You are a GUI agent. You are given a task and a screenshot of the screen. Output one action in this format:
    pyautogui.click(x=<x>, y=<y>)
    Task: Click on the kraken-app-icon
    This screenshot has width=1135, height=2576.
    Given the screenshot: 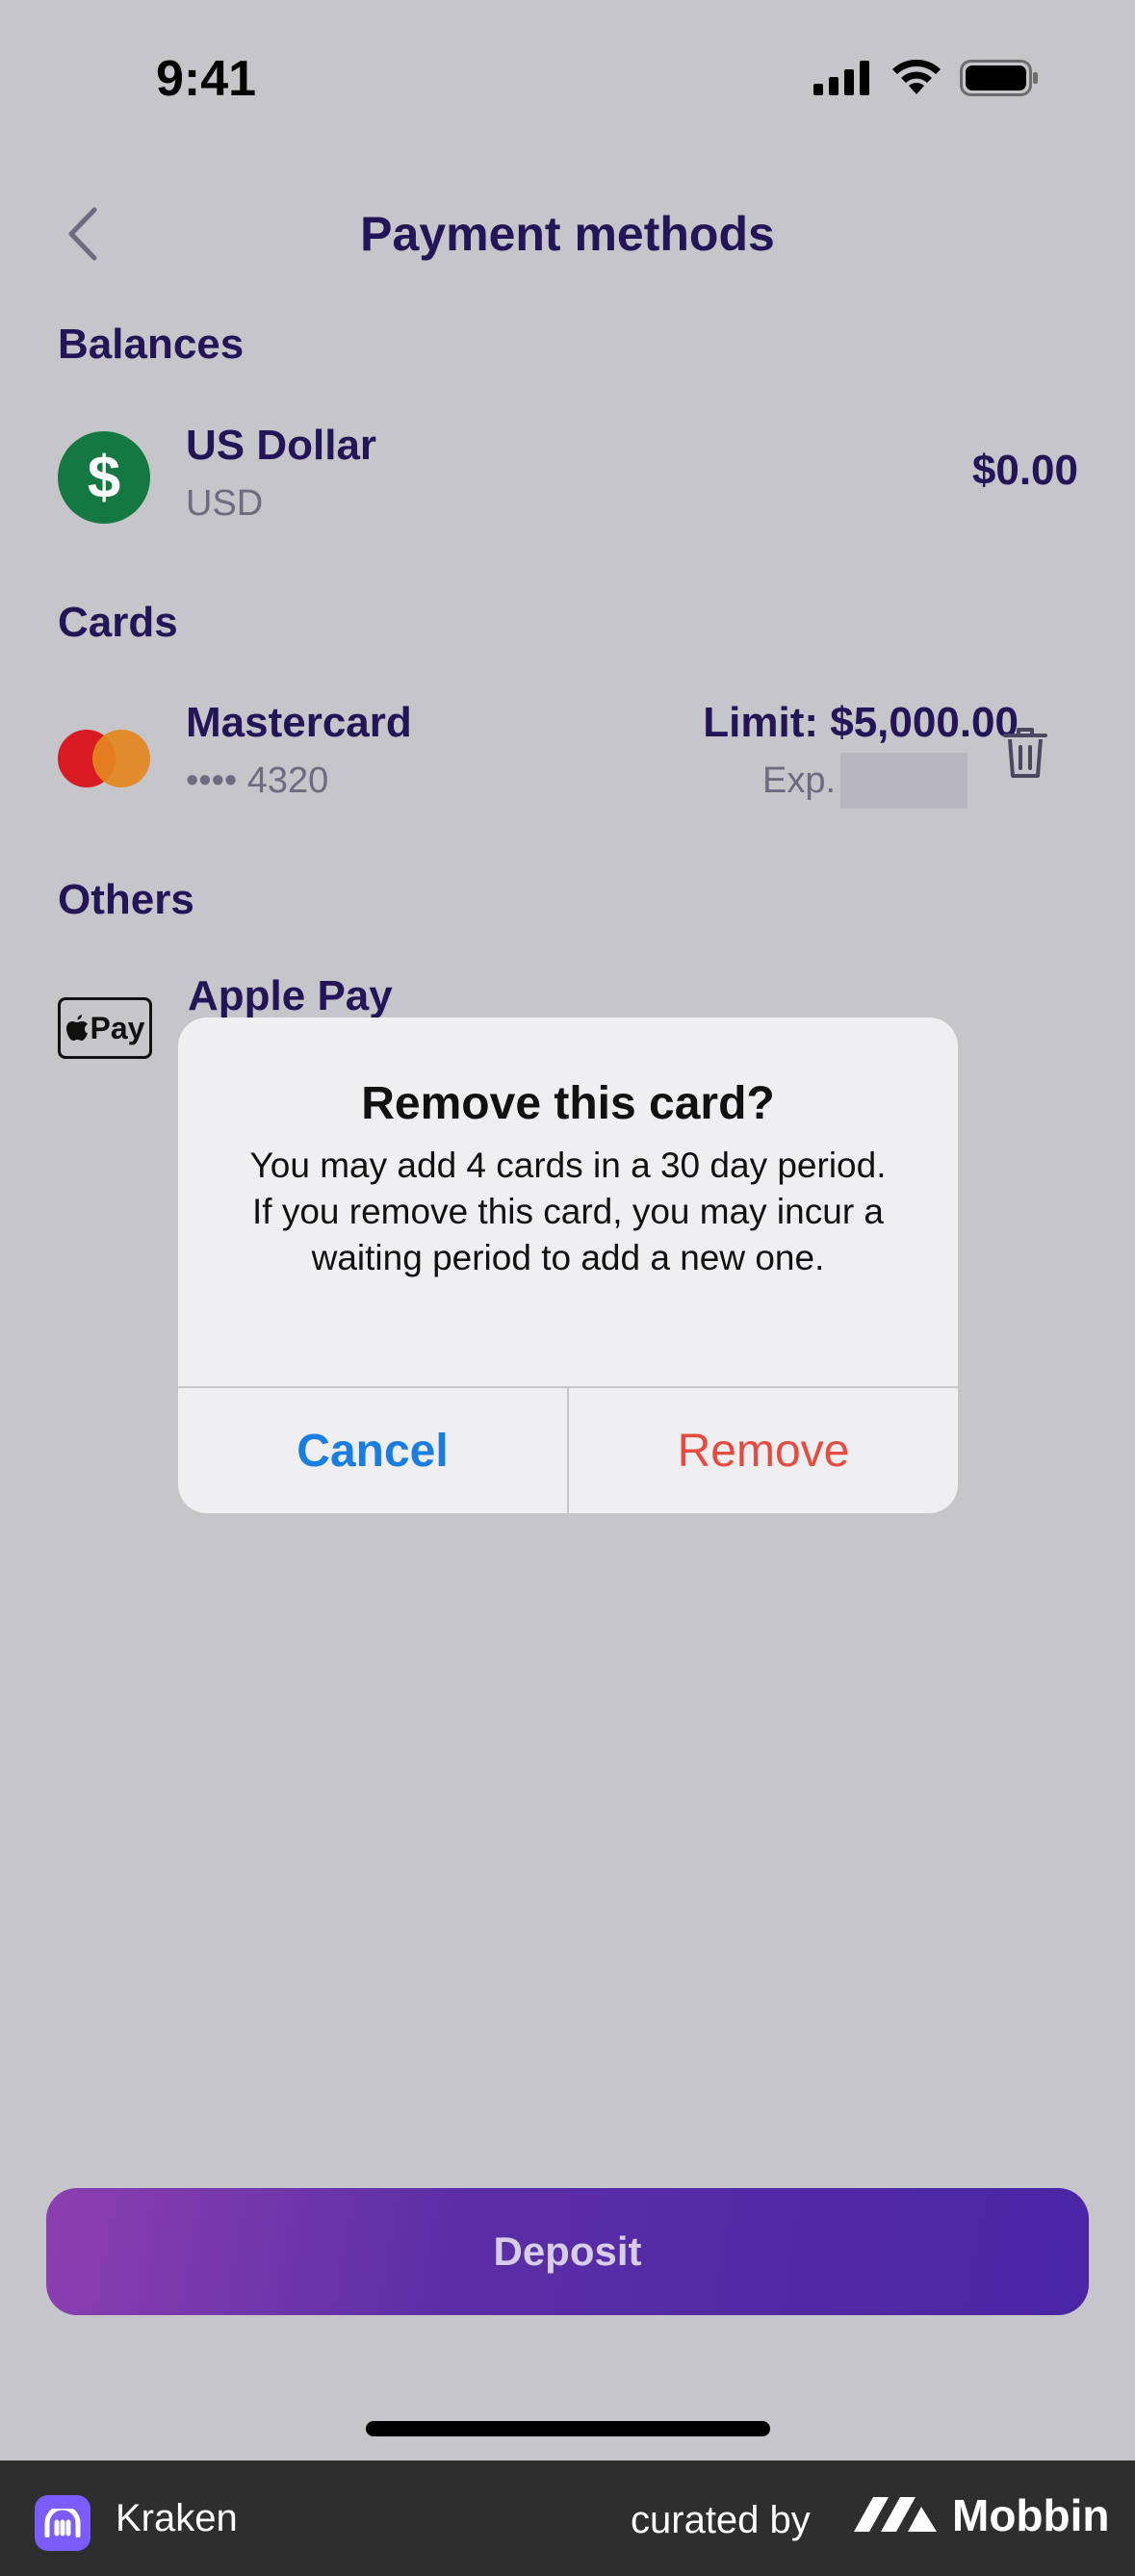 What is the action you would take?
    pyautogui.click(x=62, y=2523)
    